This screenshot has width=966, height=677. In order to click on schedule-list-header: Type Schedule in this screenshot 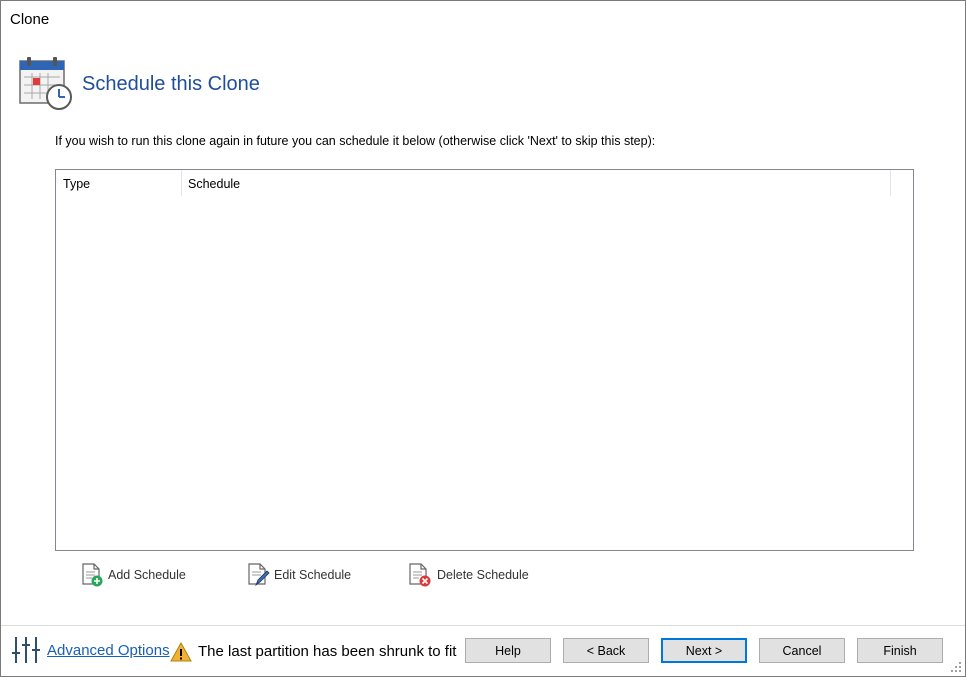, I will do `click(473, 183)`.